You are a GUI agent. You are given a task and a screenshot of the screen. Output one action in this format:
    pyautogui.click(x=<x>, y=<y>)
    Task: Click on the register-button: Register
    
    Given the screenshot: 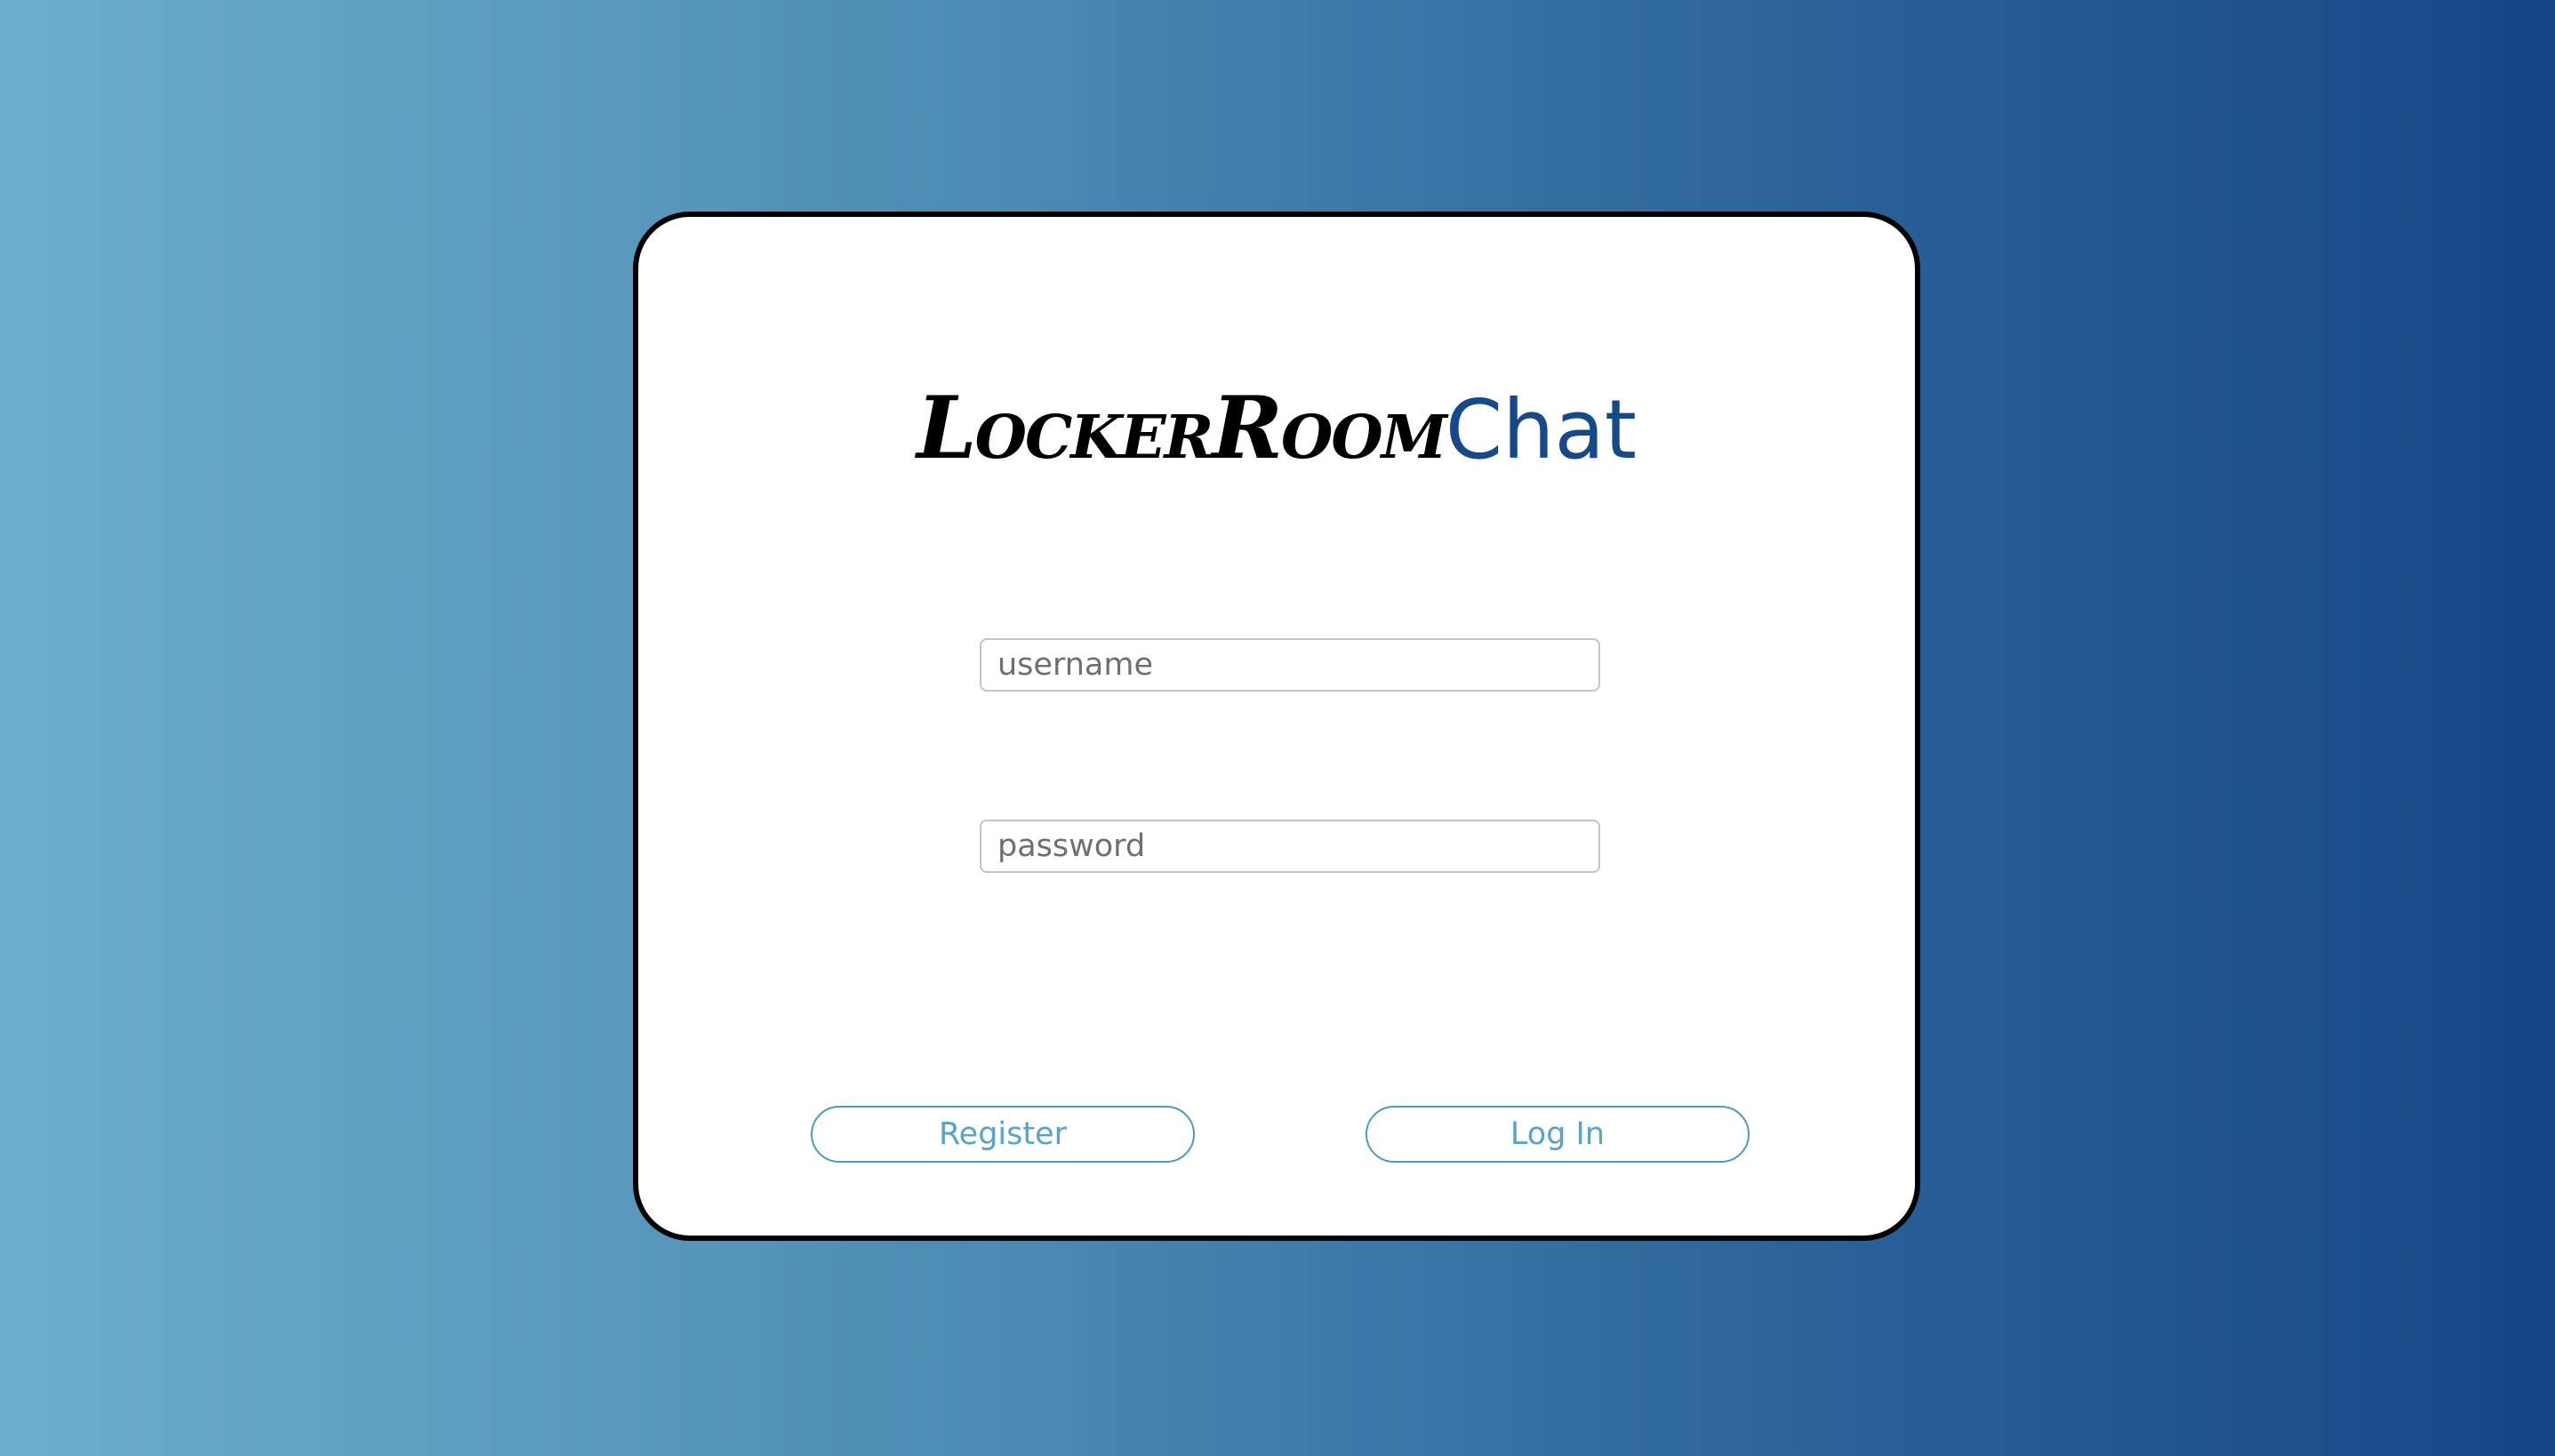 What is the action you would take?
    pyautogui.click(x=1003, y=1134)
    